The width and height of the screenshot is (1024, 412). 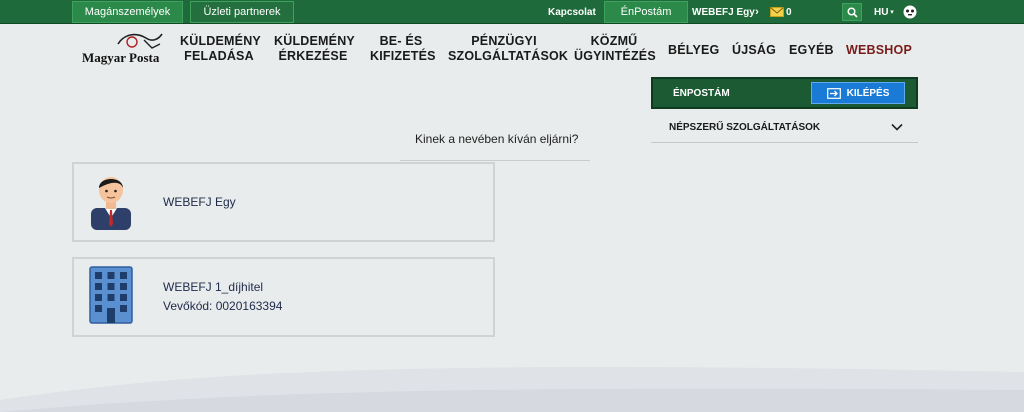 I want to click on logout-icon, so click(x=833, y=93).